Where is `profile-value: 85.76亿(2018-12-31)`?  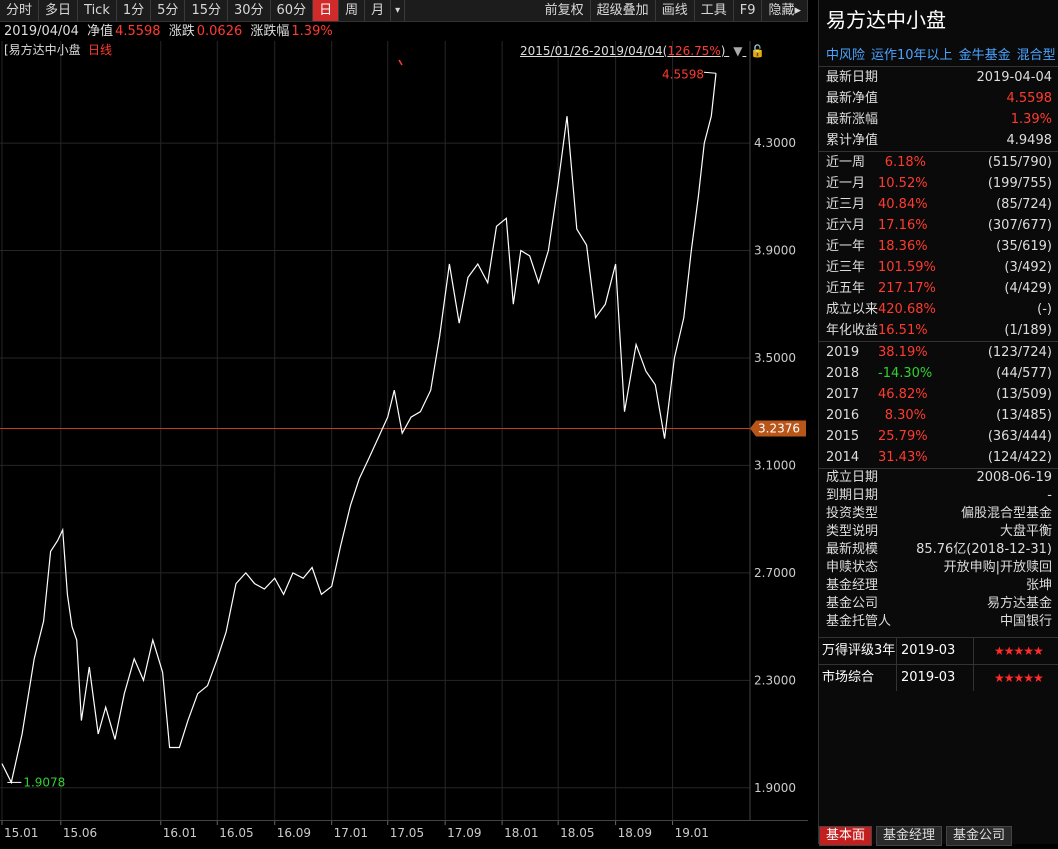 profile-value: 85.76亿(2018-12-31) is located at coordinates (984, 549).